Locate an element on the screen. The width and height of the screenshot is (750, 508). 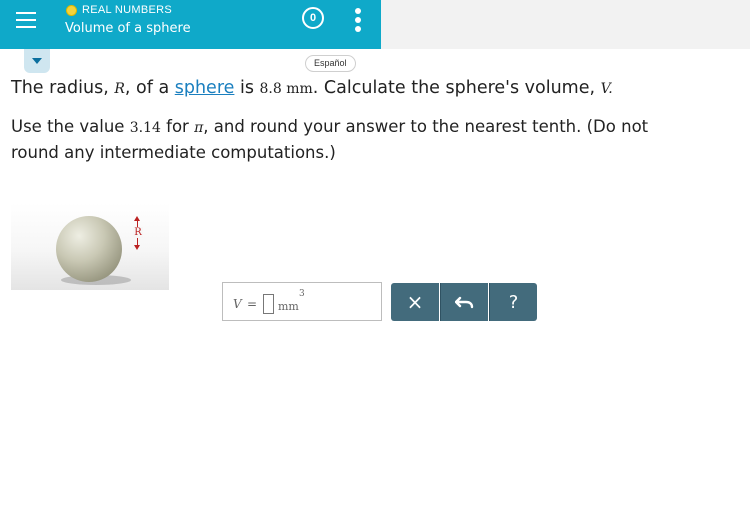
text-segment: for is located at coordinates (177, 126).